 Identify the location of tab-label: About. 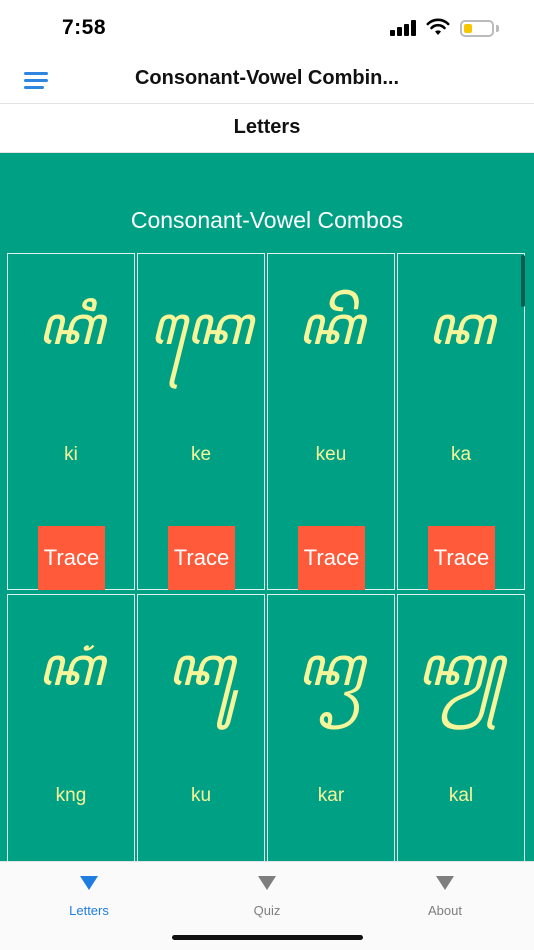
(445, 910).